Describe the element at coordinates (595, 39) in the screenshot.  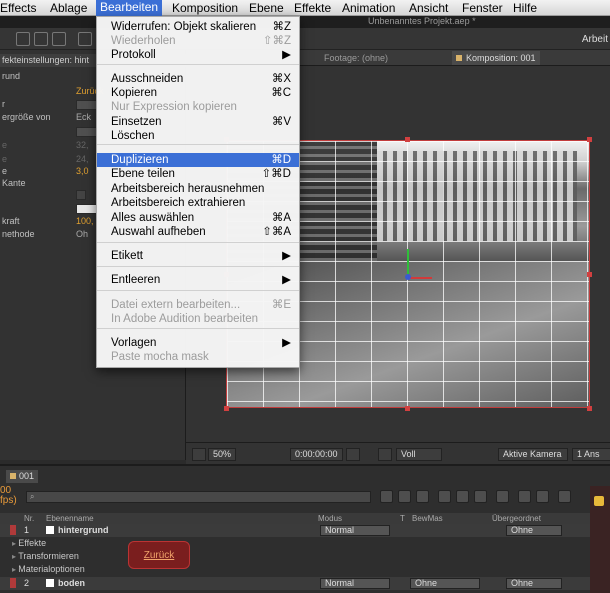
I see `workspace-label: Arbeit` at that location.